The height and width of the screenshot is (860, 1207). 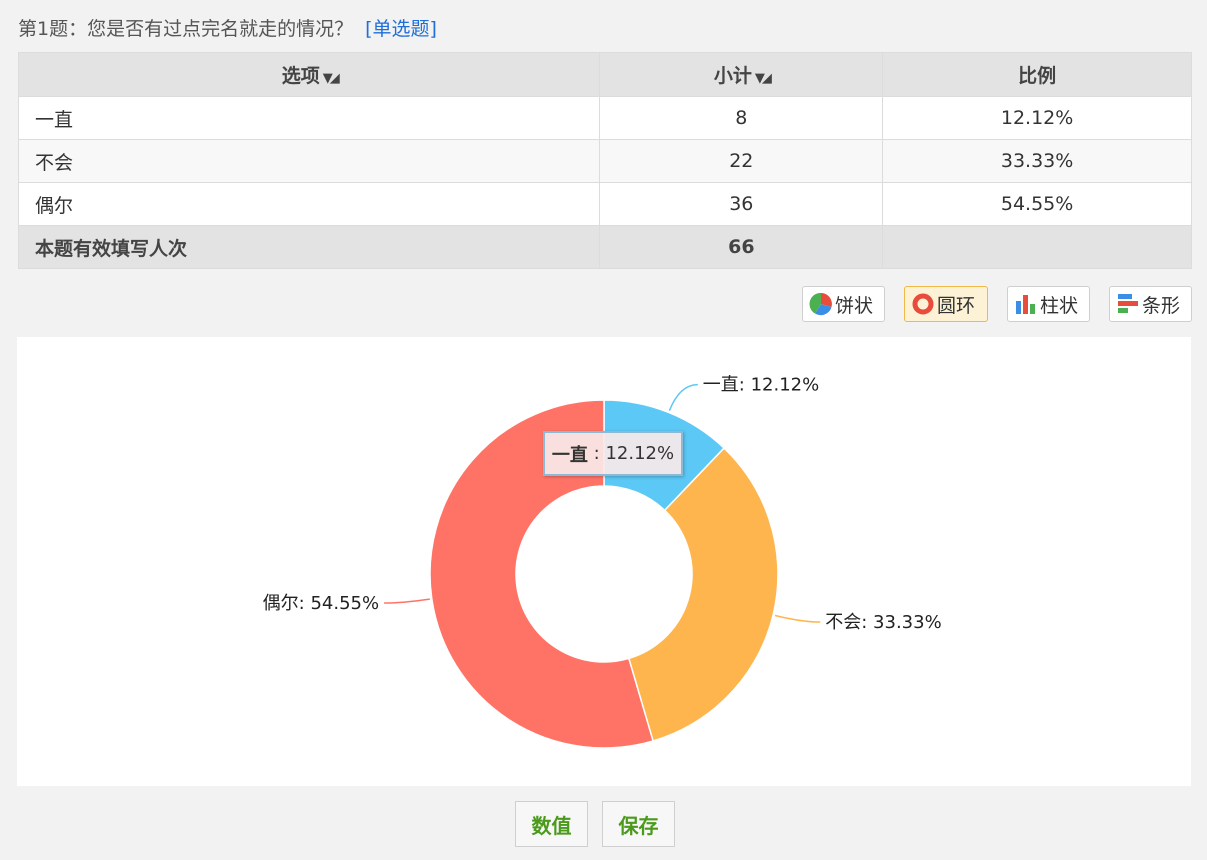 What do you see at coordinates (820, 304) in the screenshot?
I see `pie-chart-icon` at bounding box center [820, 304].